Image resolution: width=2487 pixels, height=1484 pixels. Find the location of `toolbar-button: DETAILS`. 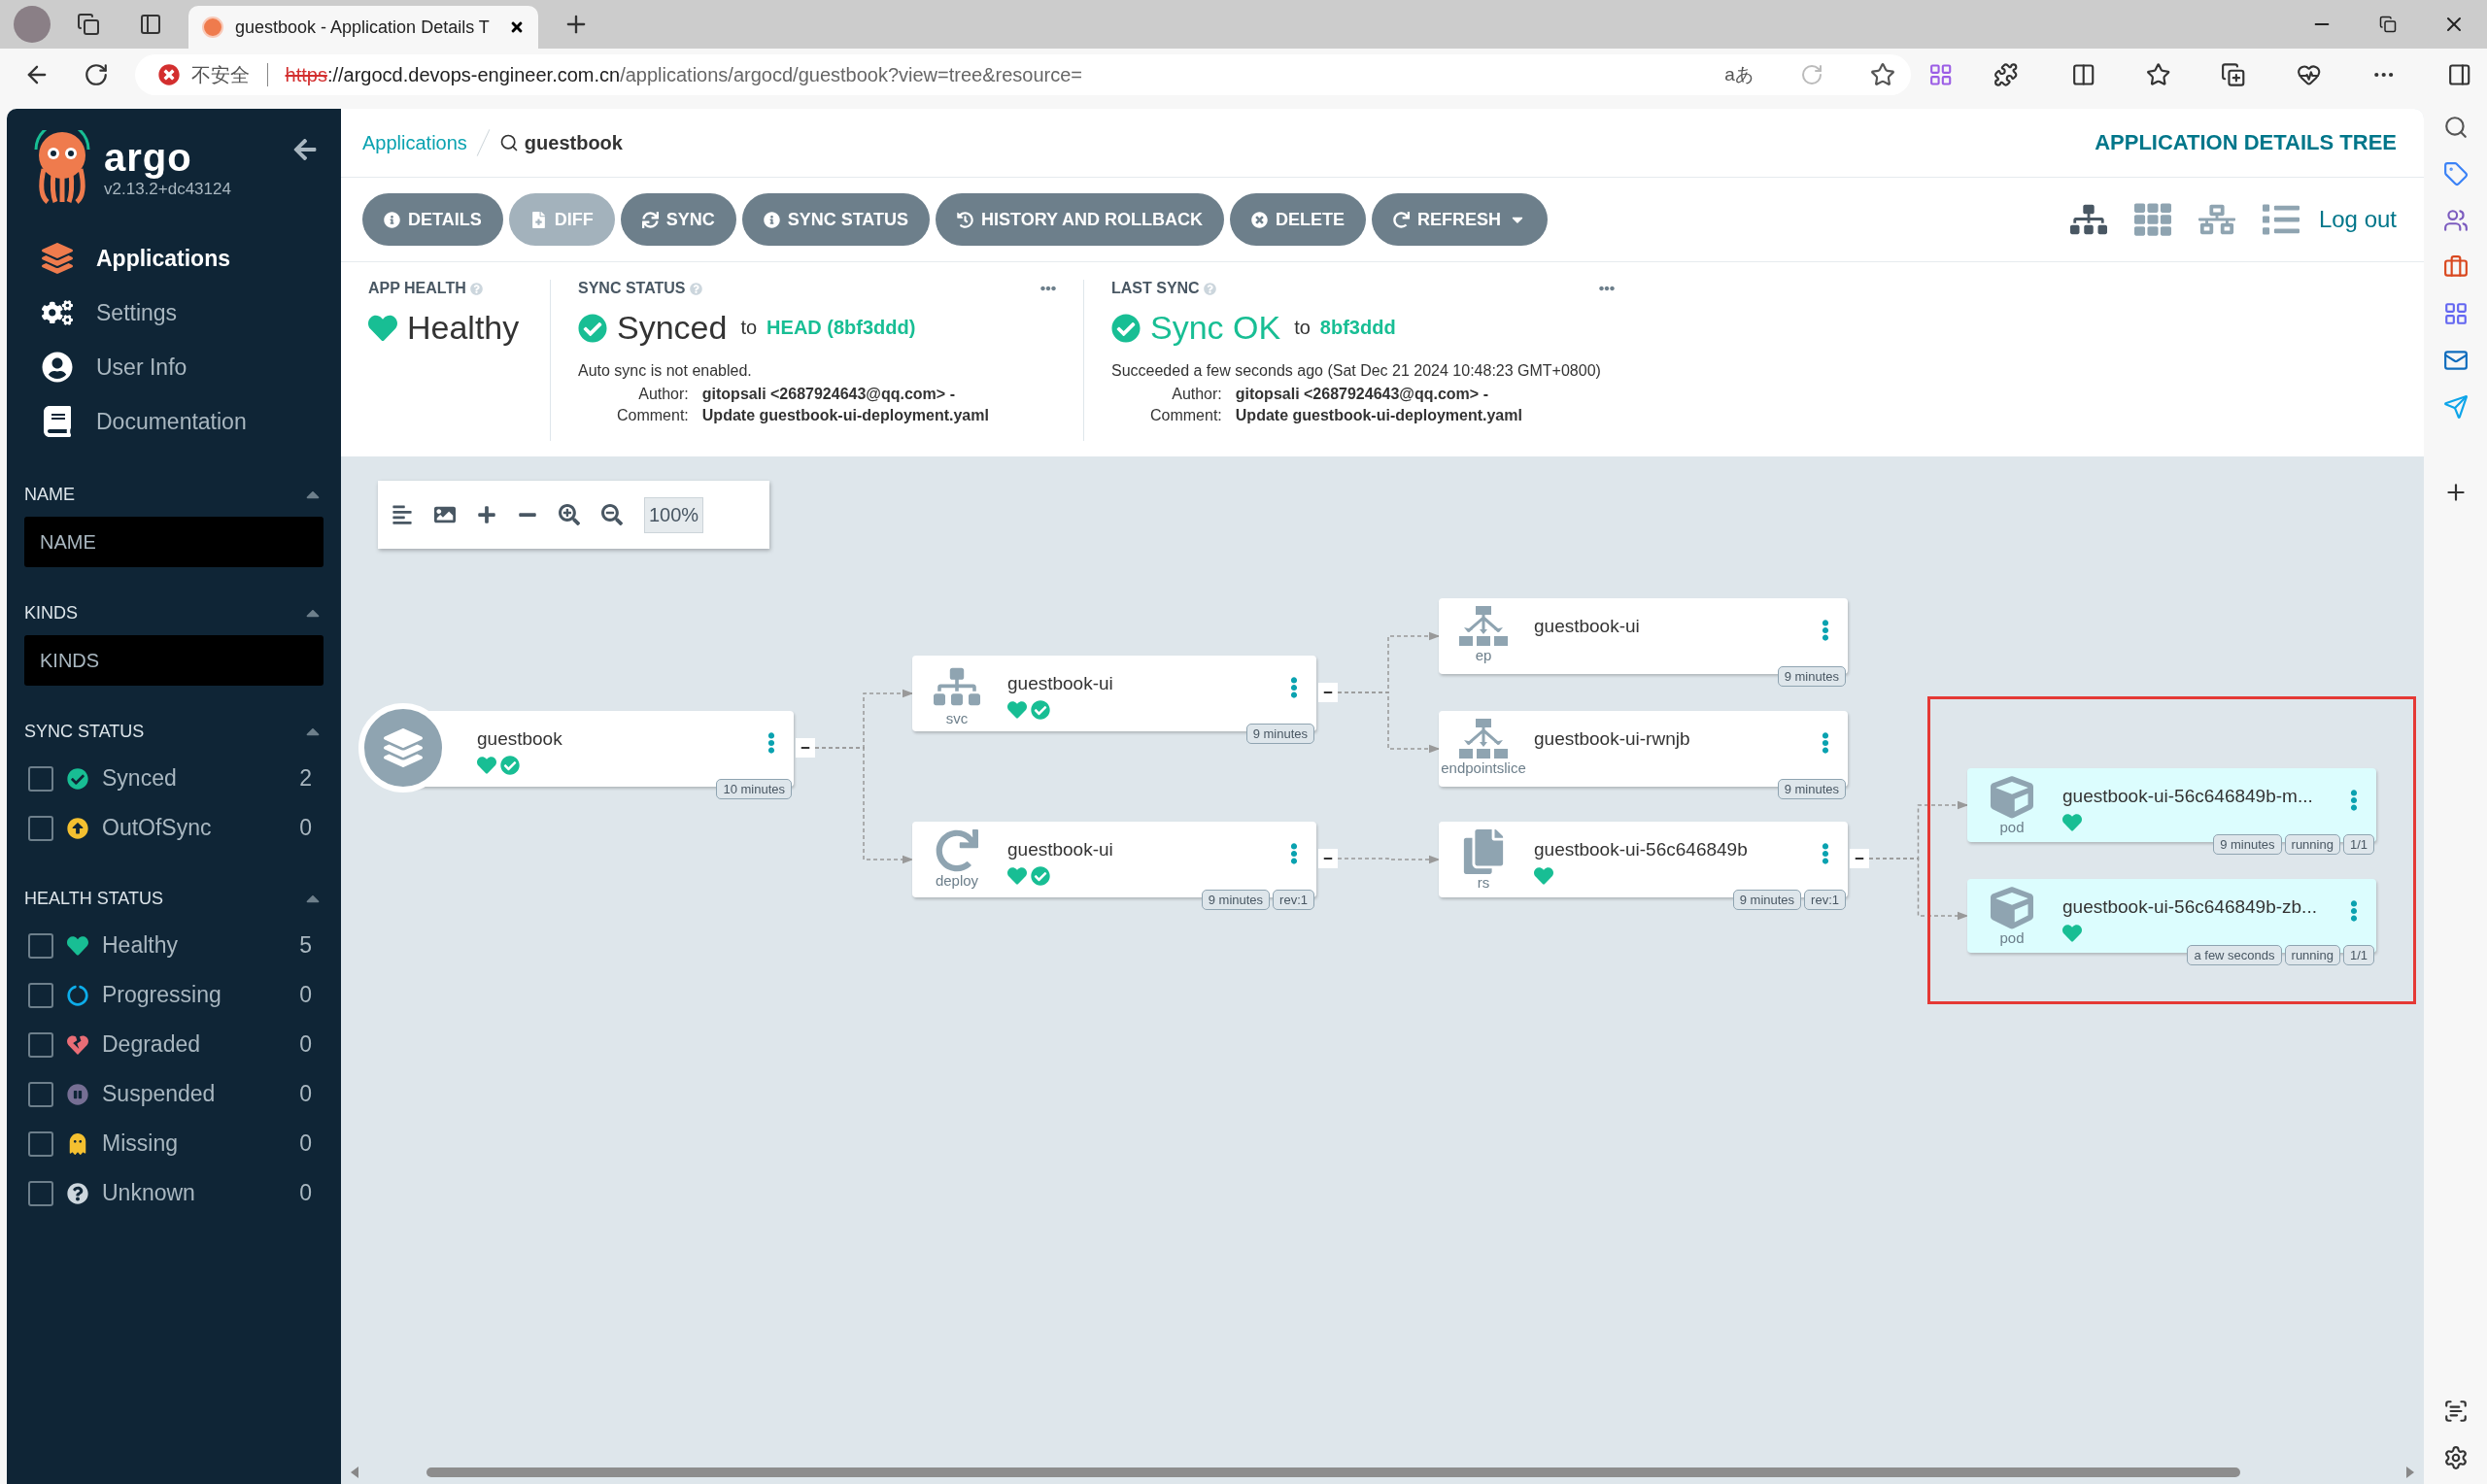

toolbar-button: DETAILS is located at coordinates (432, 219).